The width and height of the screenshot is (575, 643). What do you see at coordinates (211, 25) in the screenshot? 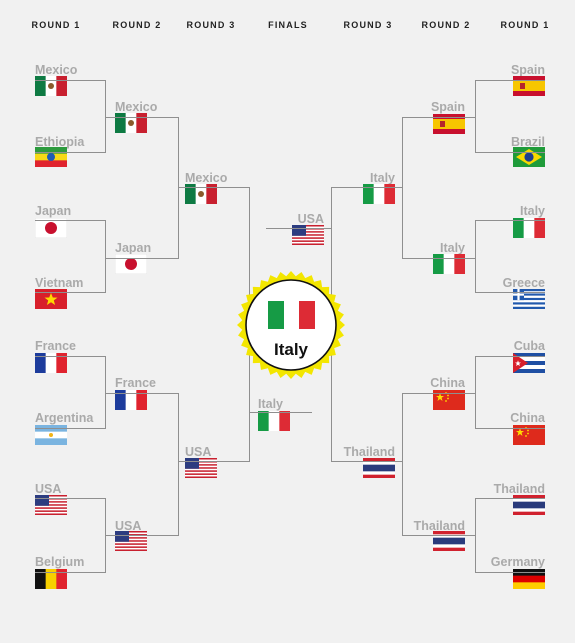
I see `header-left-round3: ROUND 3` at bounding box center [211, 25].